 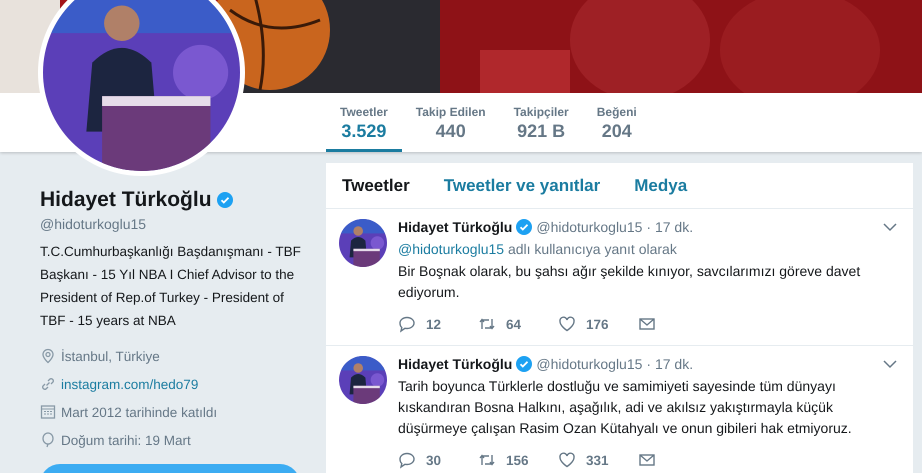 What do you see at coordinates (126, 200) in the screenshot?
I see `profile-name: Hidayet Türkoğlu` at bounding box center [126, 200].